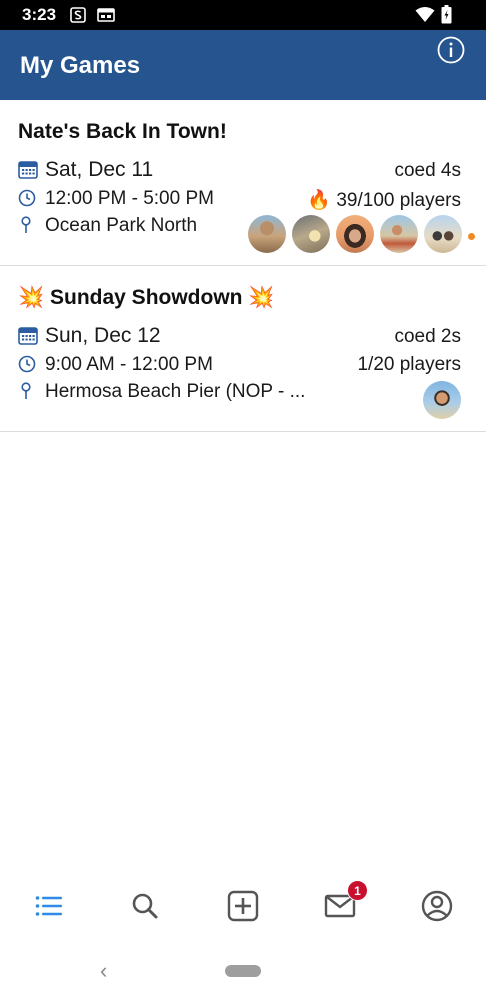 The height and width of the screenshot is (1000, 486). I want to click on profile-icon, so click(437, 906).